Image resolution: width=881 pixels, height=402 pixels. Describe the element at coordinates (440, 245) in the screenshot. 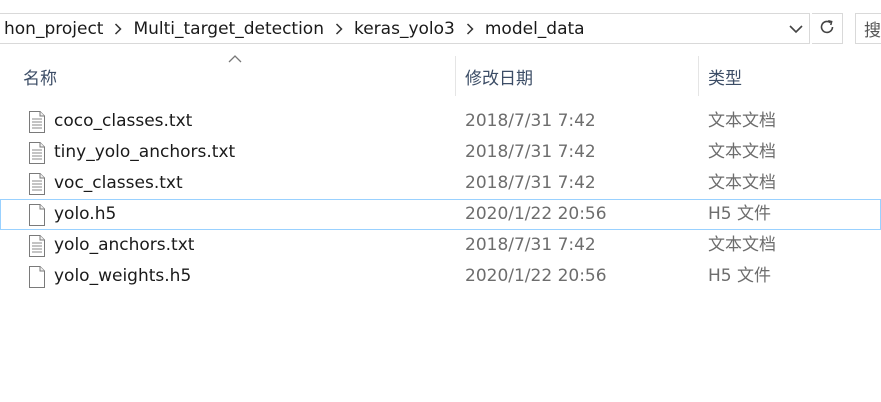

I see `table-row: yolo_anchors.txt 2018/7/31 7:42 文本文档` at that location.